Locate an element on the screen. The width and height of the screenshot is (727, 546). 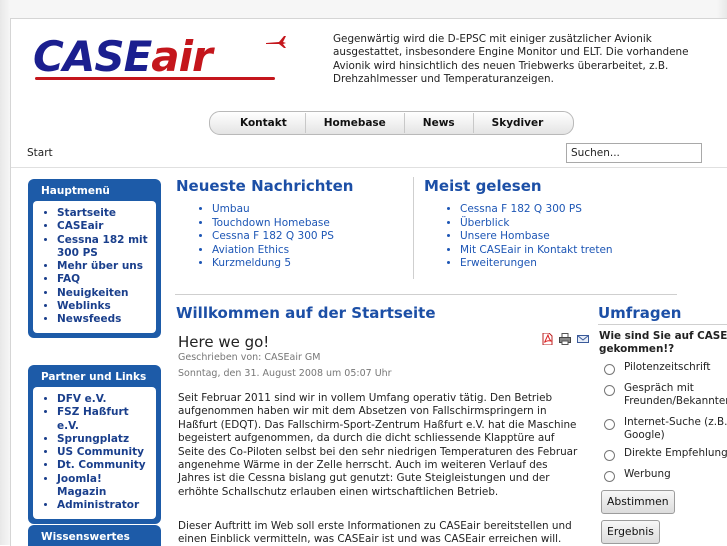
nav-homebase: Homebase is located at coordinates (354, 123).